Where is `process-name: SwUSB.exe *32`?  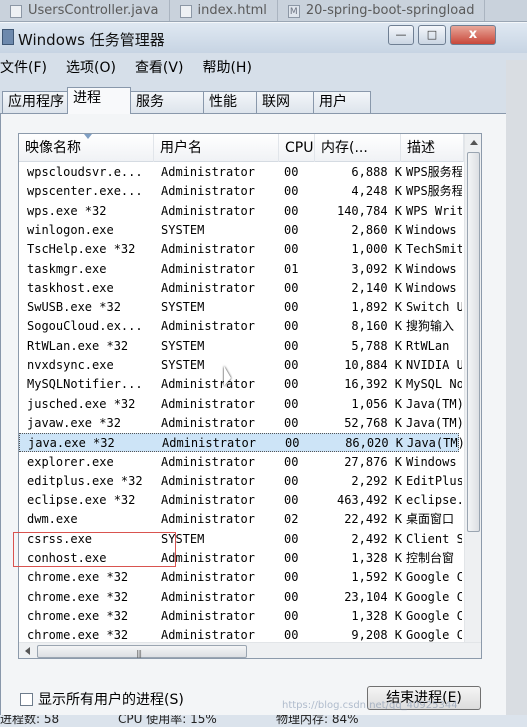
process-name: SwUSB.exe *32 is located at coordinates (74, 307).